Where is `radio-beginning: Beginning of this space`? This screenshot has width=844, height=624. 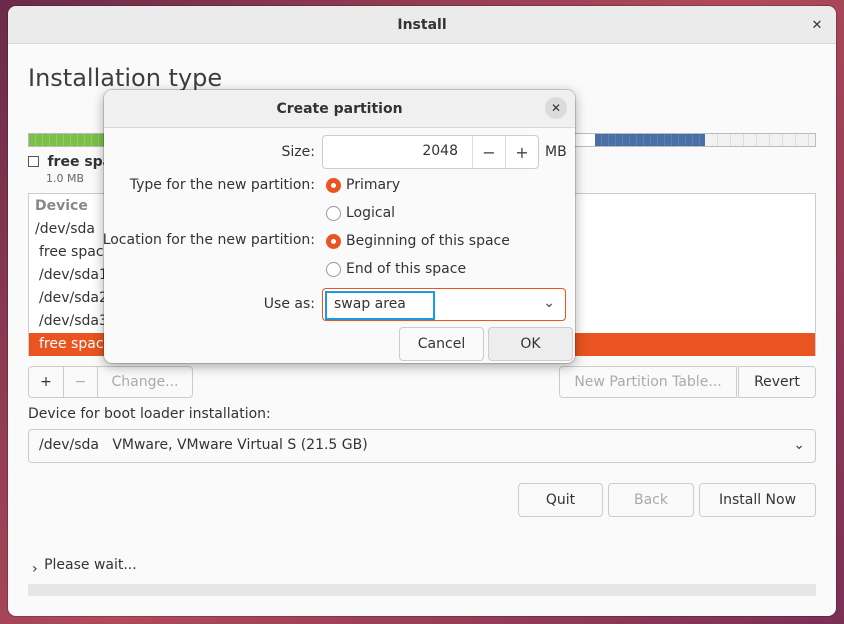 radio-beginning: Beginning of this space is located at coordinates (418, 241).